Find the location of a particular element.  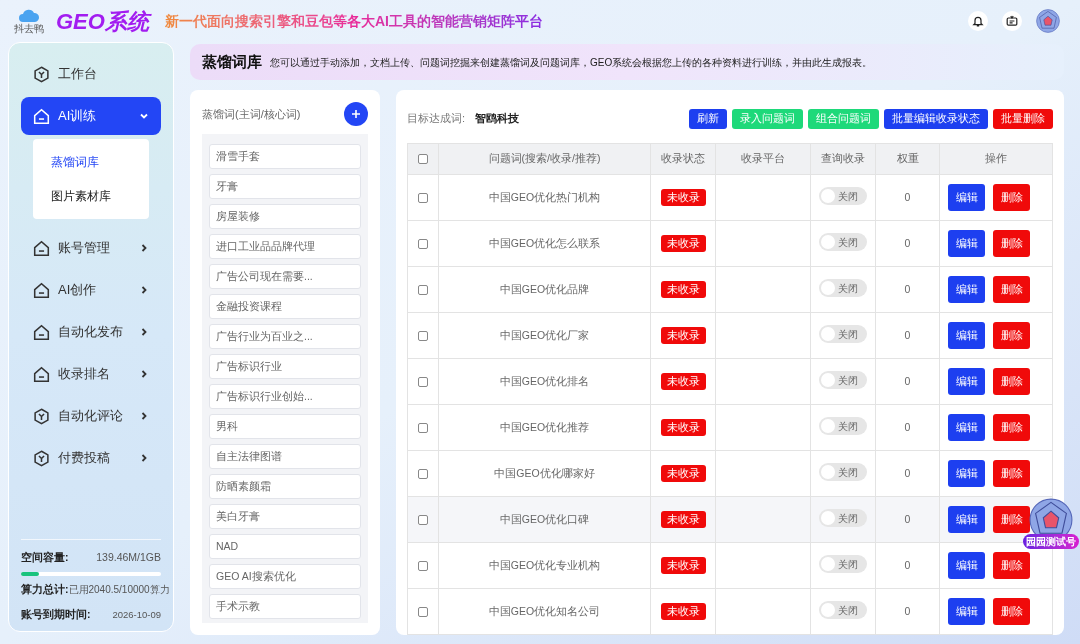

keyword-item: 牙膏 is located at coordinates (285, 186).